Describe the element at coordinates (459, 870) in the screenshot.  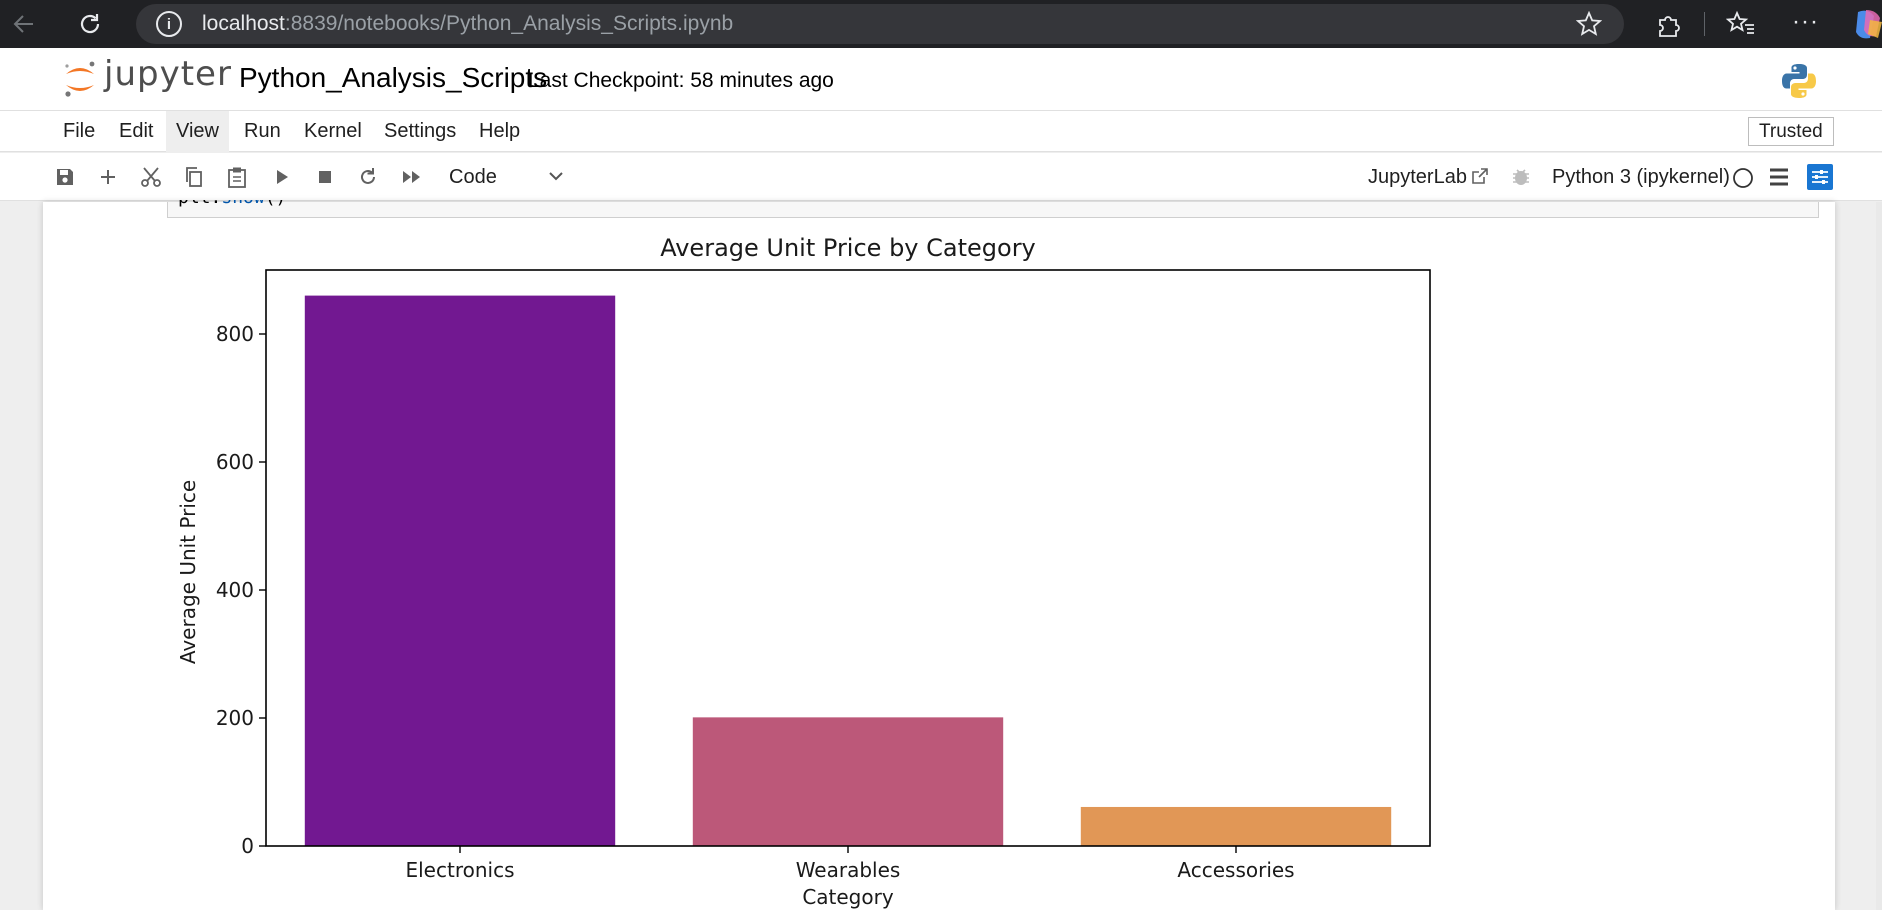
I see `x-tick-label: Electronics` at that location.